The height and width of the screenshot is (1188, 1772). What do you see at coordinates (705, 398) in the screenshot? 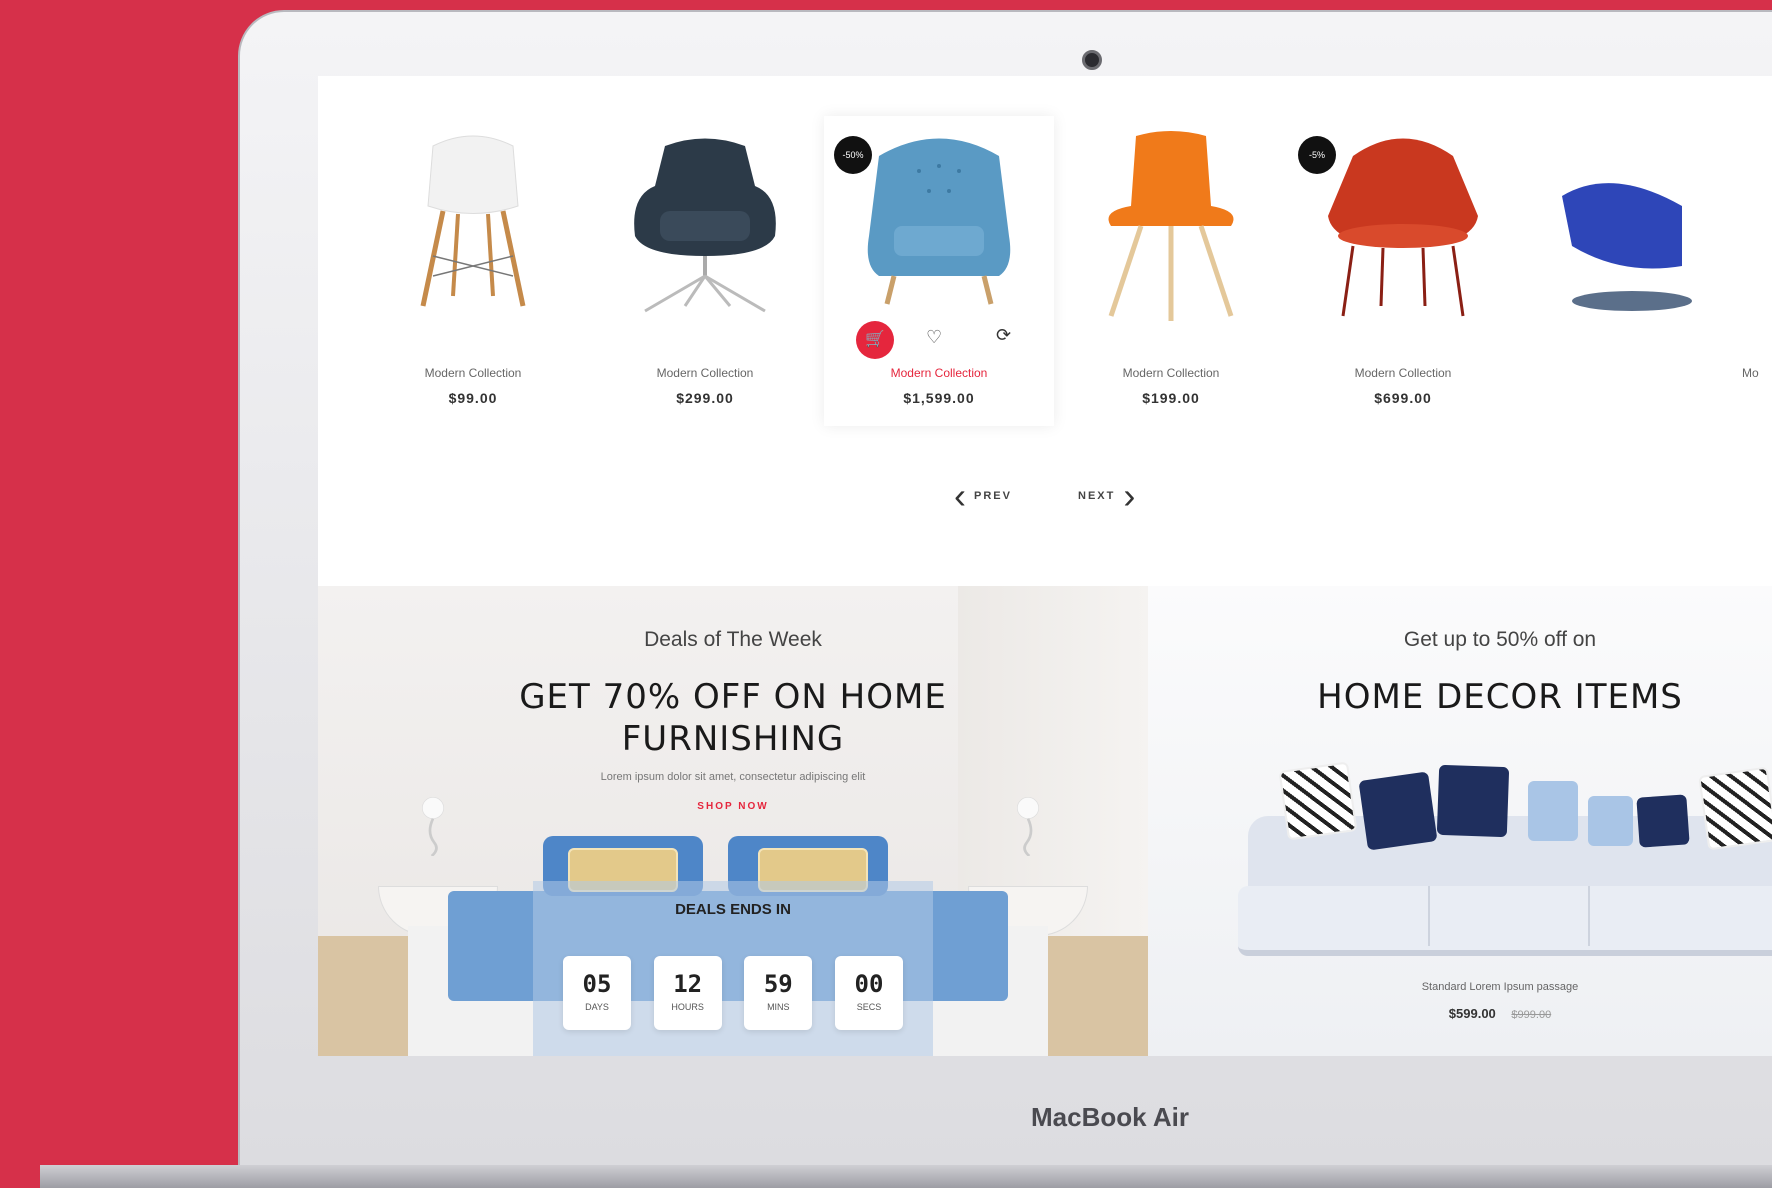
I see `product-price: $299.00` at bounding box center [705, 398].